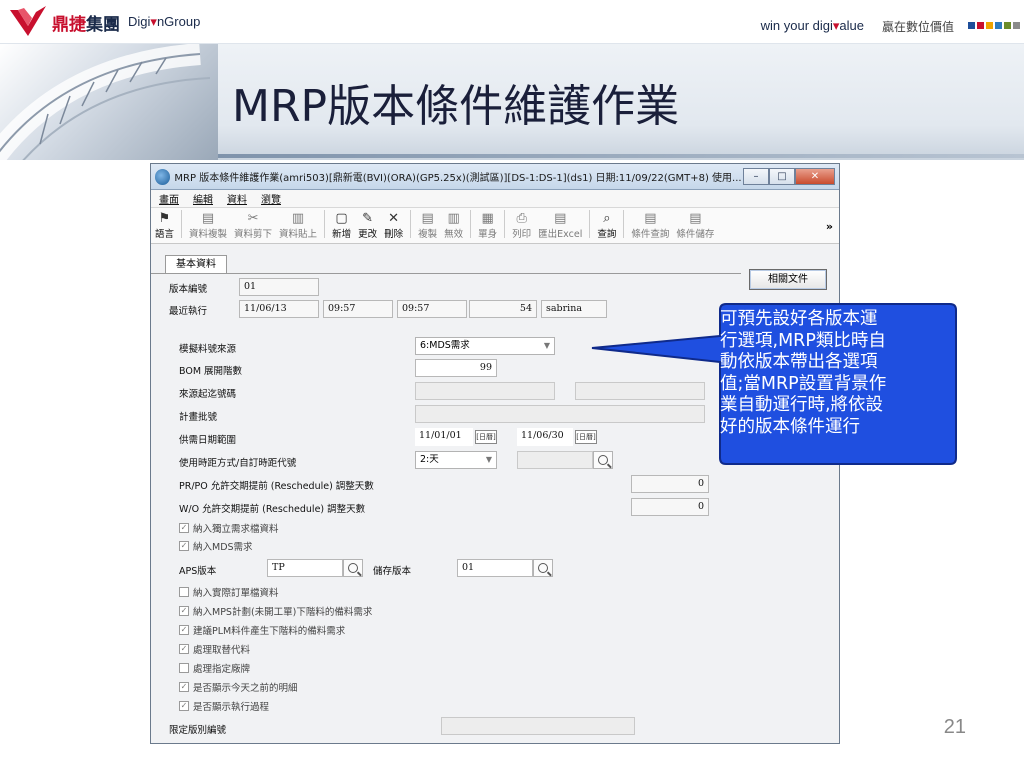  What do you see at coordinates (545, 437) in the screenshot?
I see `date-to-field: 11/06/30` at bounding box center [545, 437].